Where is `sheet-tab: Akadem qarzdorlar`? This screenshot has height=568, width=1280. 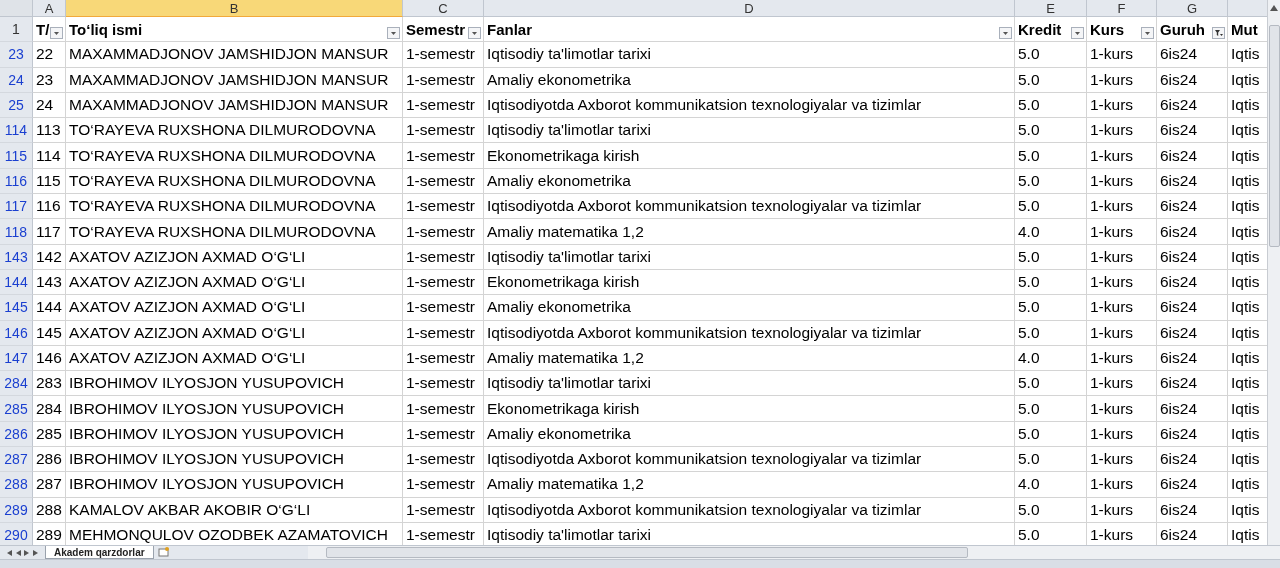 sheet-tab: Akadem qarzdorlar is located at coordinates (99, 552).